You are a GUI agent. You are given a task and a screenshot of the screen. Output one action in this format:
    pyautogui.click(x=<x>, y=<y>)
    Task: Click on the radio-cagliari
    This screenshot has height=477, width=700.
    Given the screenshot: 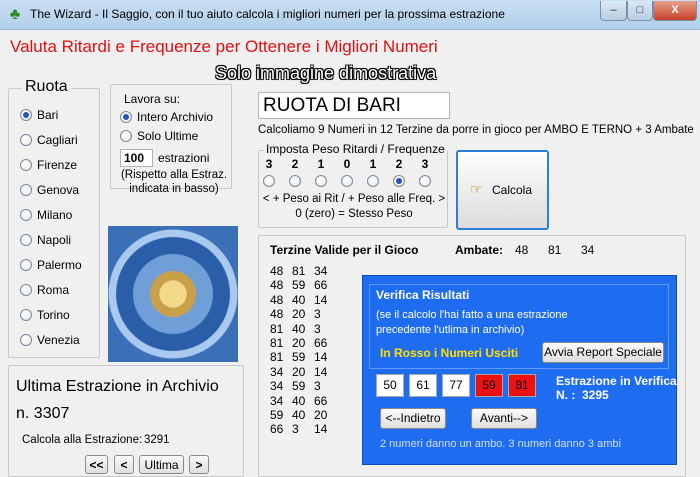 What is the action you would take?
    pyautogui.click(x=26, y=140)
    